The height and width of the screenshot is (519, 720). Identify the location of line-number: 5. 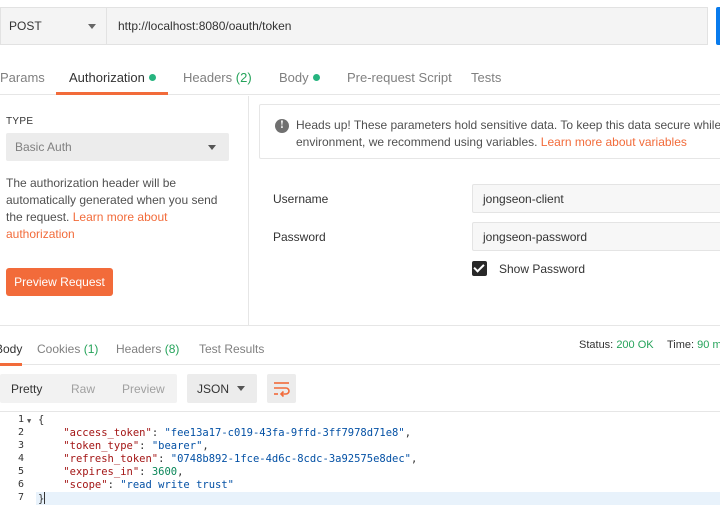
(20, 471).